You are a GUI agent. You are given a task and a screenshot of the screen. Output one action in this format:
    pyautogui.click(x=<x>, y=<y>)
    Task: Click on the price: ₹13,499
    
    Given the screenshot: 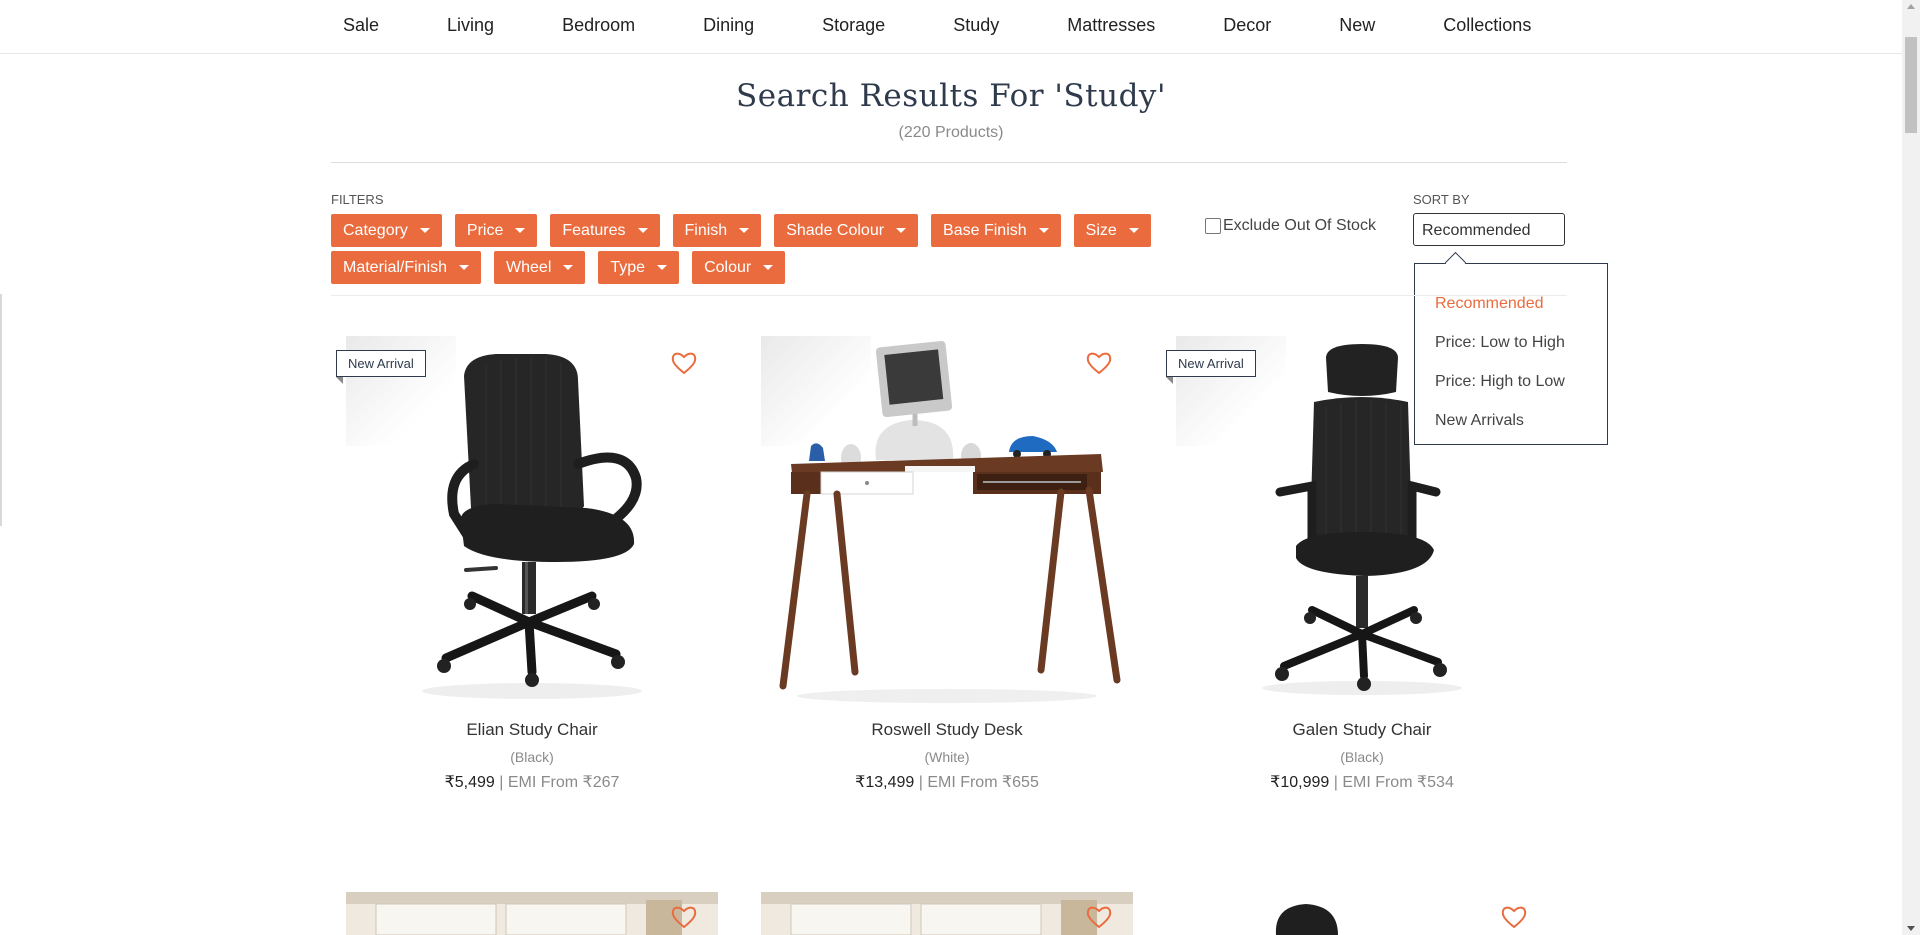 What is the action you would take?
    pyautogui.click(x=885, y=782)
    